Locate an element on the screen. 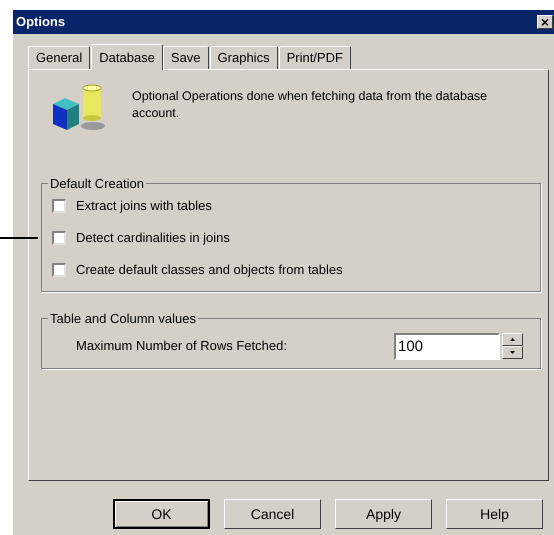  group-title: Table and Column values is located at coordinates (123, 319).